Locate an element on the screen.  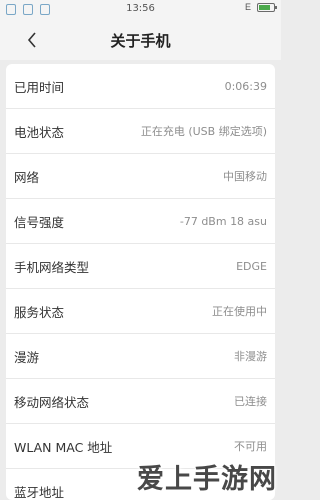
row-value: 正在使用中 is located at coordinates (239, 311).